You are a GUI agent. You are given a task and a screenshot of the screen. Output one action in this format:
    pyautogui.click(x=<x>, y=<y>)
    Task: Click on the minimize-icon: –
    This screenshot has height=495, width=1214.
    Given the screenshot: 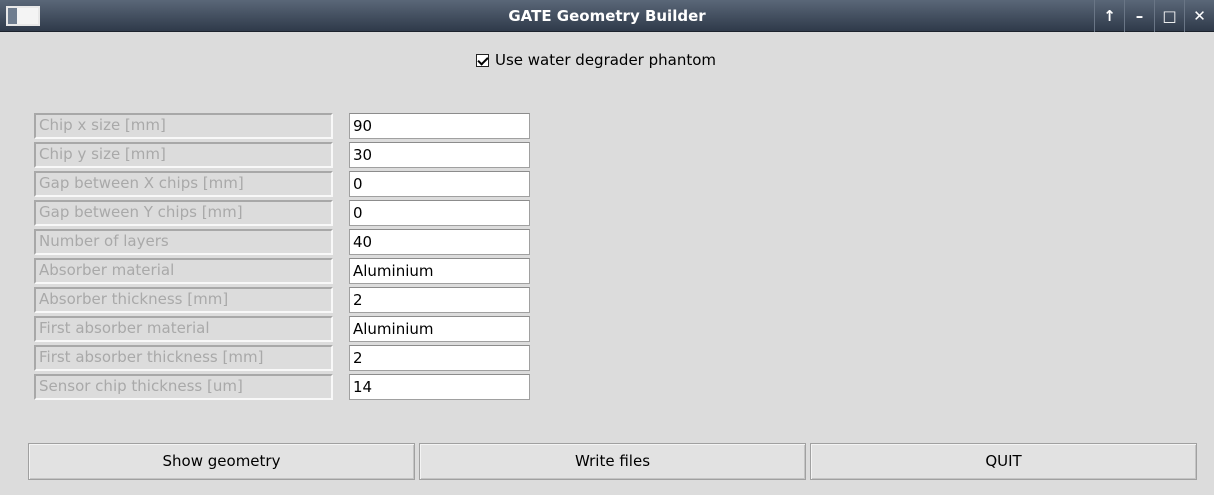 What is the action you would take?
    pyautogui.click(x=1139, y=16)
    